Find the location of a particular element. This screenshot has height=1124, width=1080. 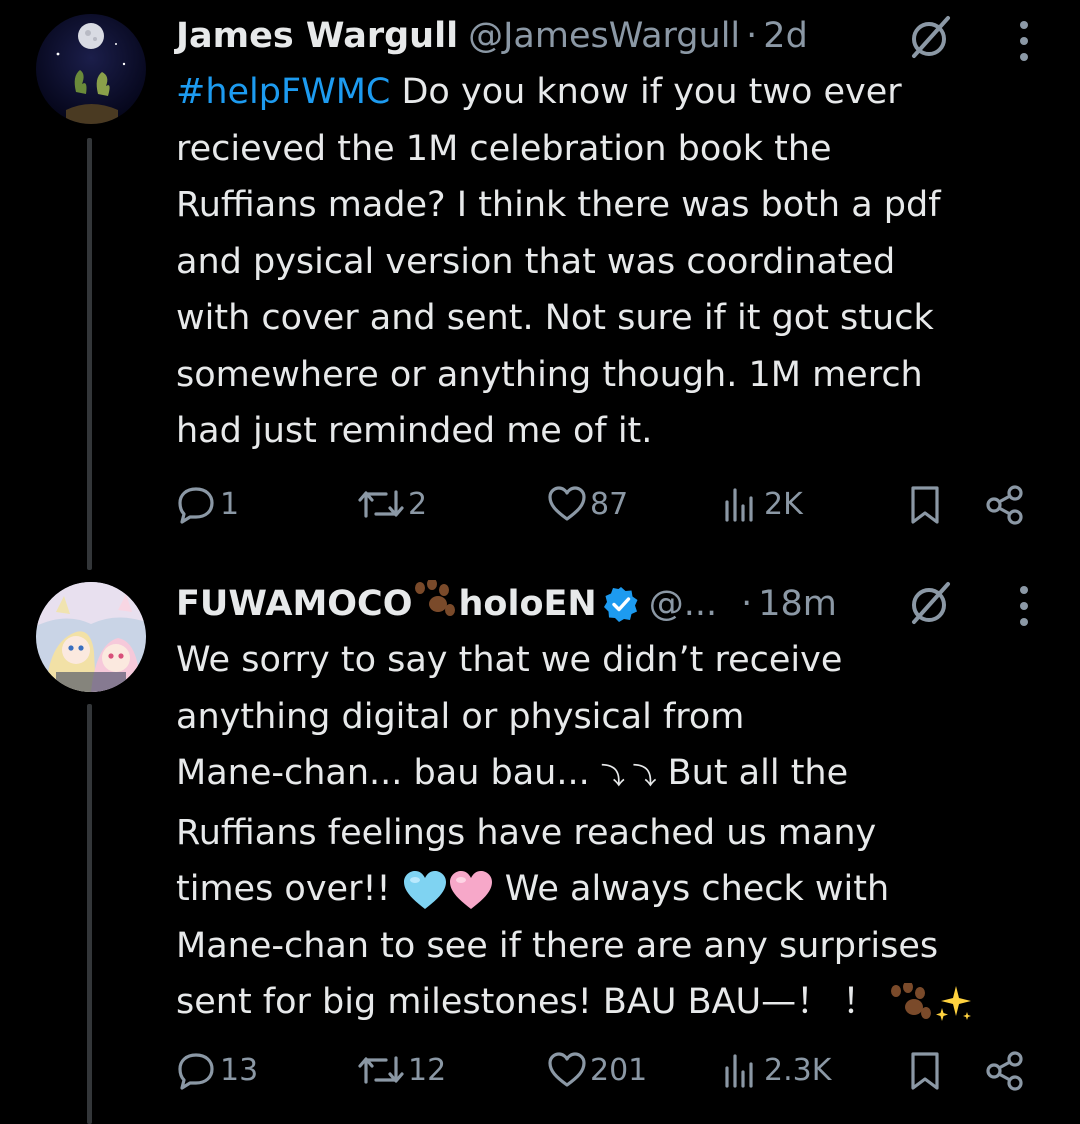

reply-count: 13 is located at coordinates (239, 1070).